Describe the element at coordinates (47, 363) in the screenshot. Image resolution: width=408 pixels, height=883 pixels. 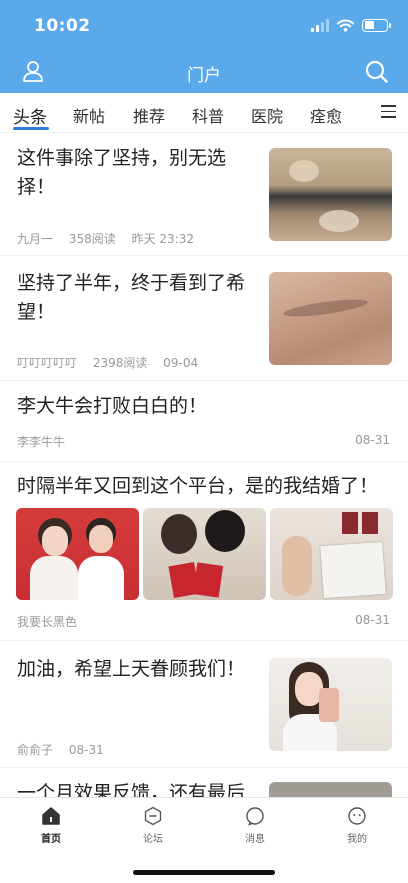
I see `article-author: 叮叮叮叮叮` at that location.